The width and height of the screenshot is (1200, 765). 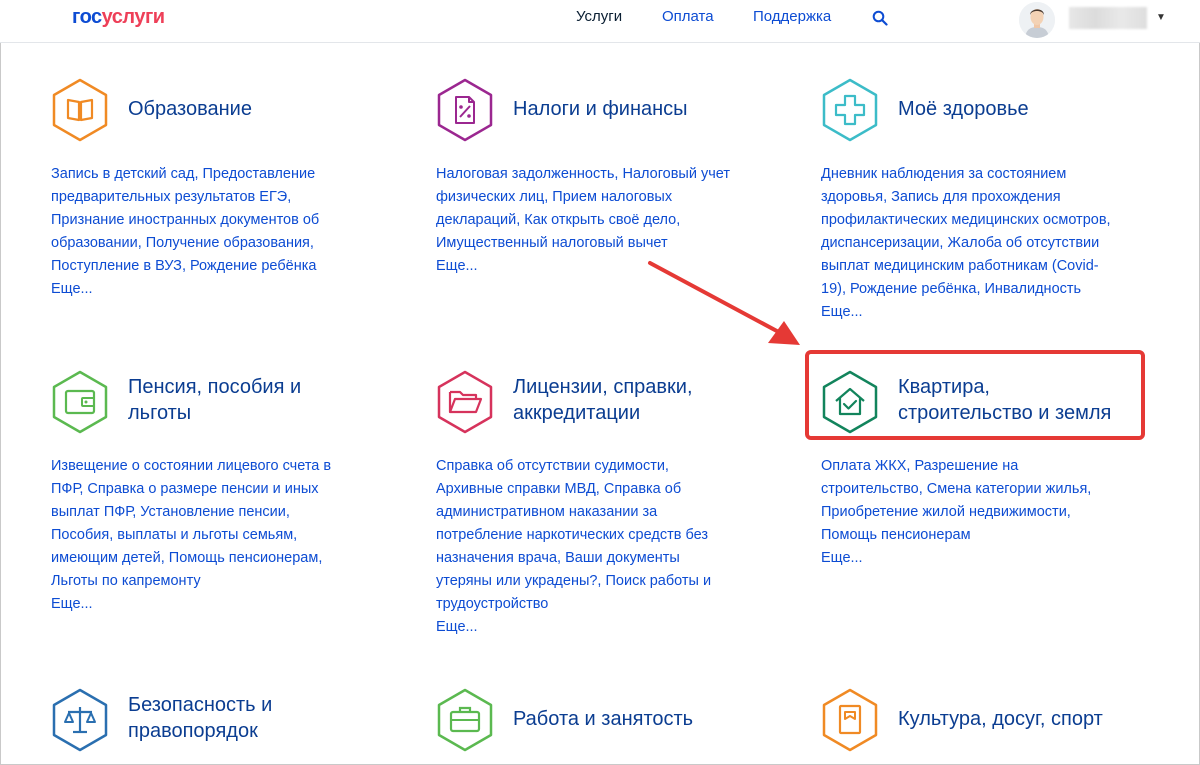 I want to click on category-link-line: Пособия, выплаты и льготы семьям,, so click(x=211, y=535).